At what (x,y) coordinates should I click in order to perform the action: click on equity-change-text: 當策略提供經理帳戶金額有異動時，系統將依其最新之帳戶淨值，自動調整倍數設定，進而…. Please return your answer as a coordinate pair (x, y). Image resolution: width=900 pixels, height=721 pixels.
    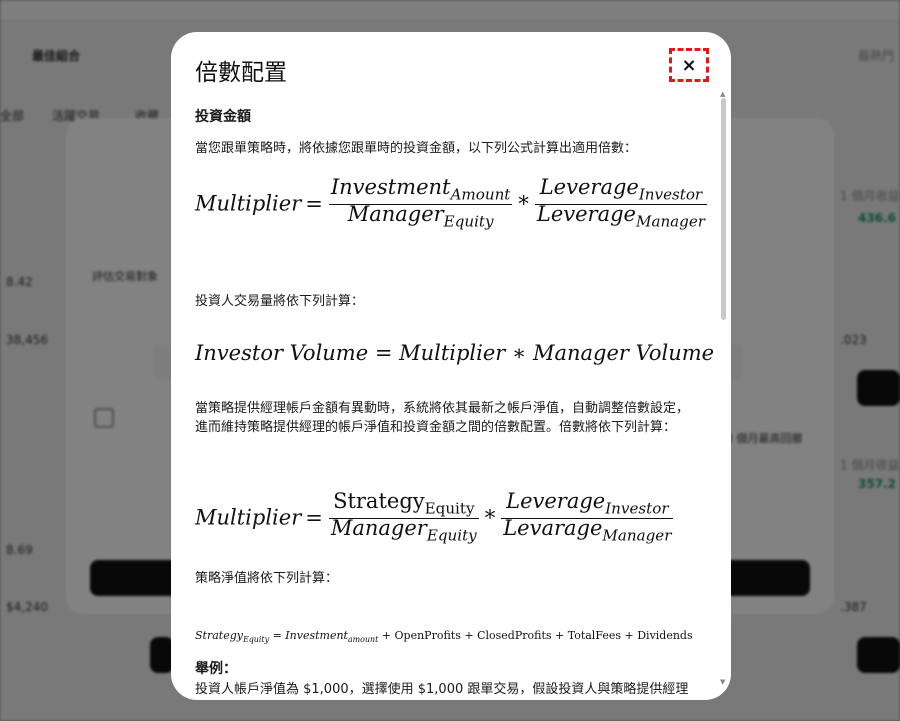
    Looking at the image, I should click on (442, 418).